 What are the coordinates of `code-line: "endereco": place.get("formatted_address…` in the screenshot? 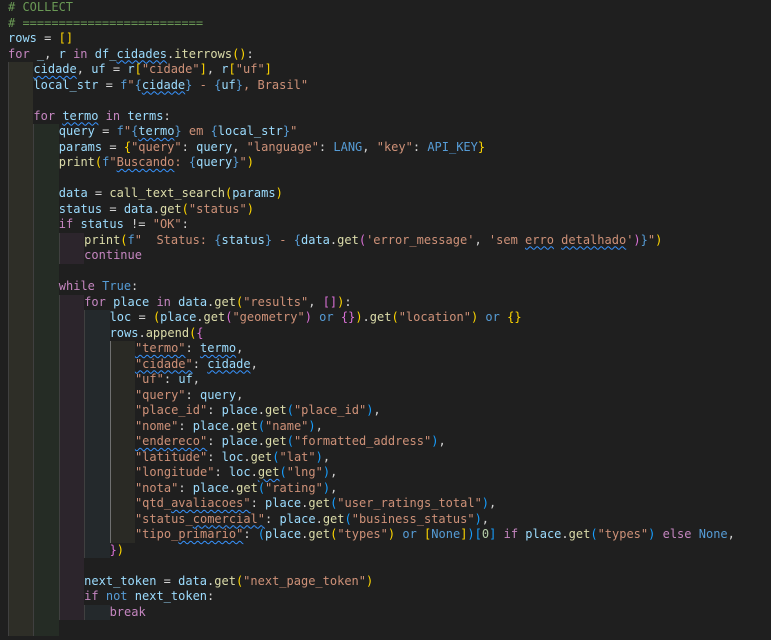 It's located at (385, 442).